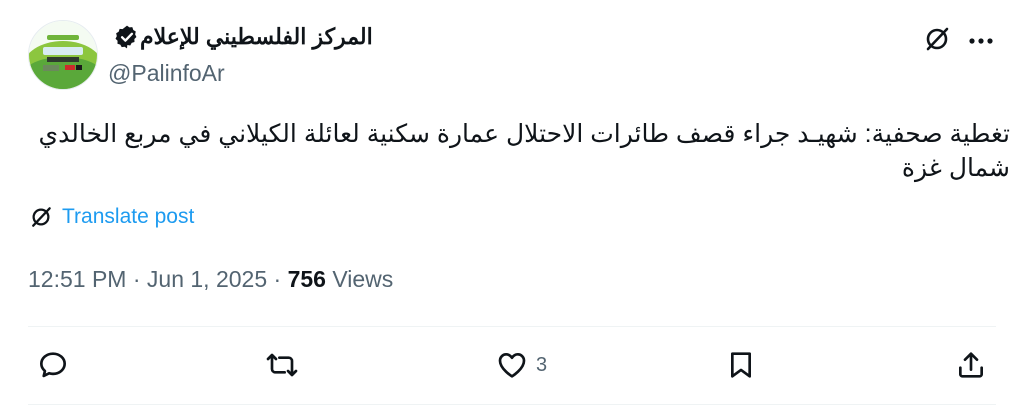 Image resolution: width=1024 pixels, height=408 pixels. I want to click on like-button: 3, so click(521, 365).